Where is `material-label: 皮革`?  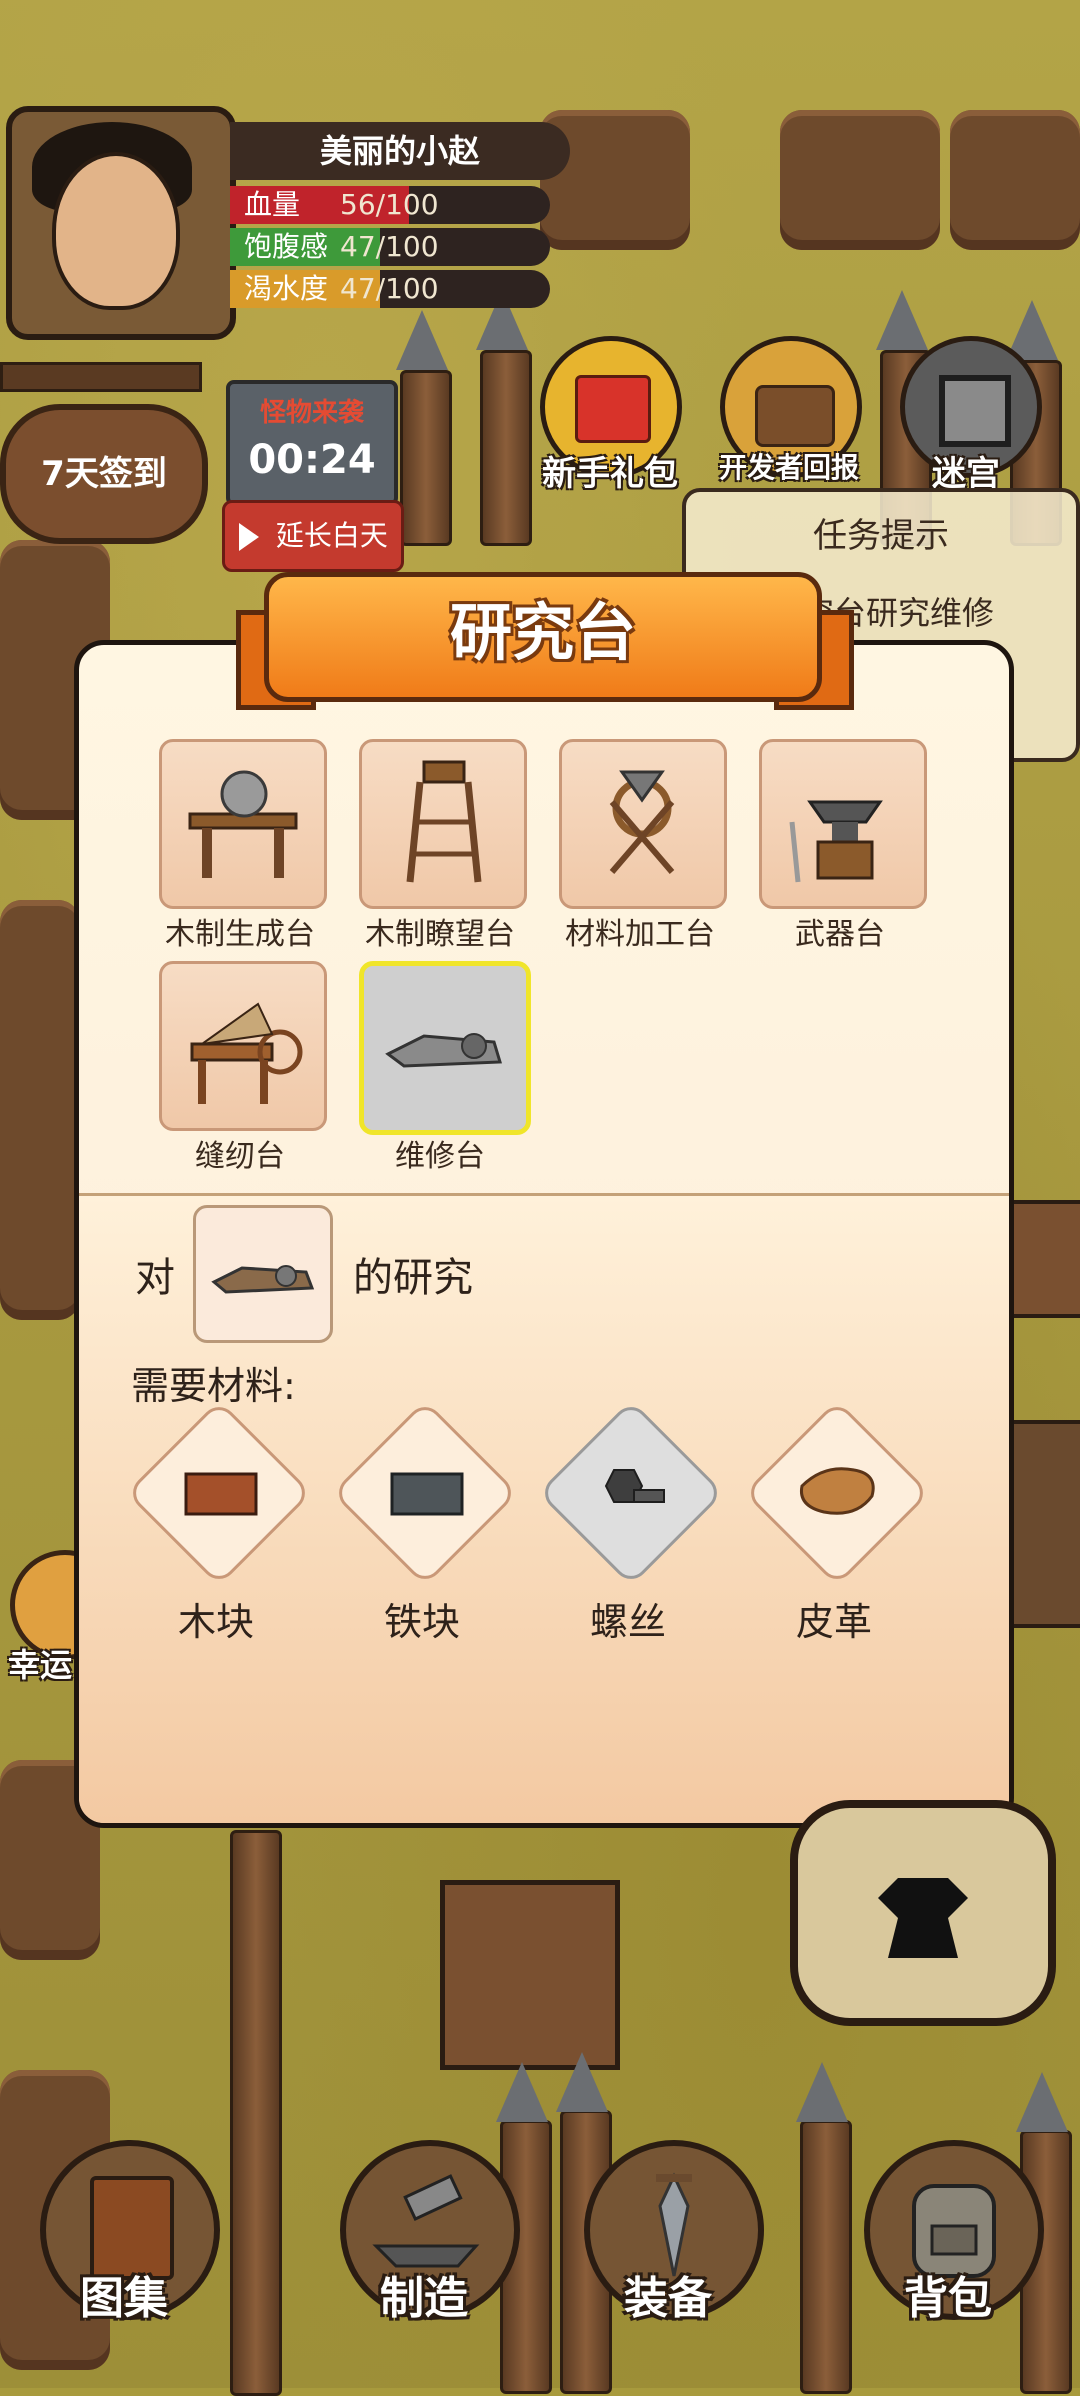 material-label: 皮革 is located at coordinates (833, 1622).